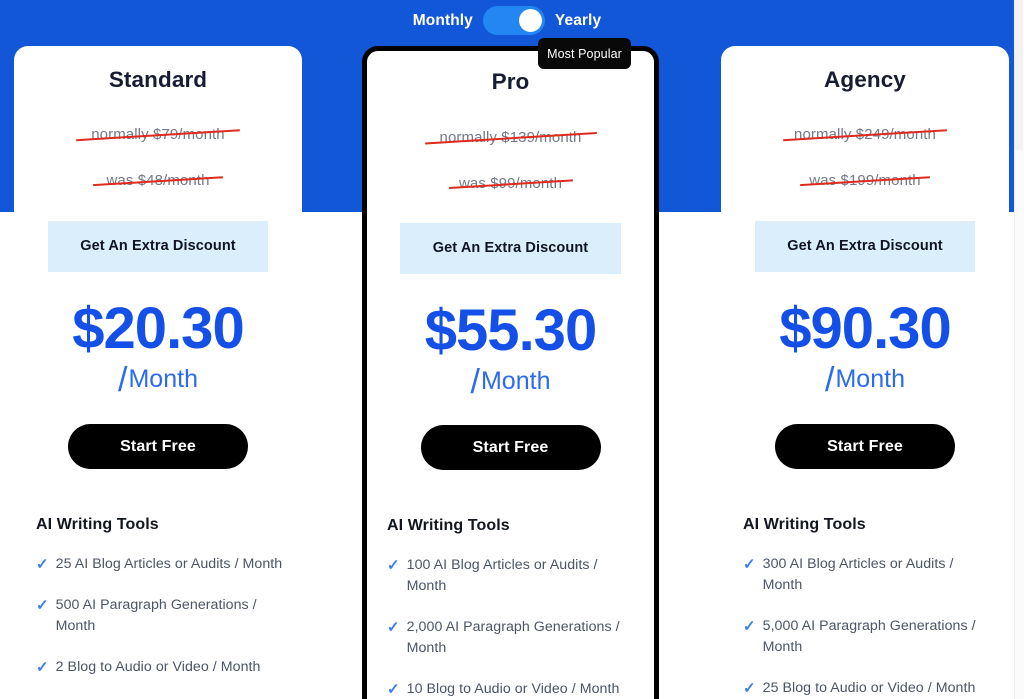  What do you see at coordinates (510, 330) in the screenshot?
I see `plan-price: $55.30` at bounding box center [510, 330].